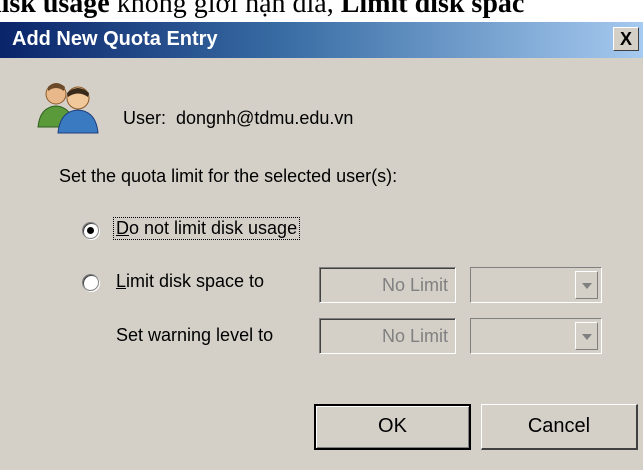 The width and height of the screenshot is (643, 470). Describe the element at coordinates (121, 281) in the screenshot. I see `limit-mnemonic: L` at that location.